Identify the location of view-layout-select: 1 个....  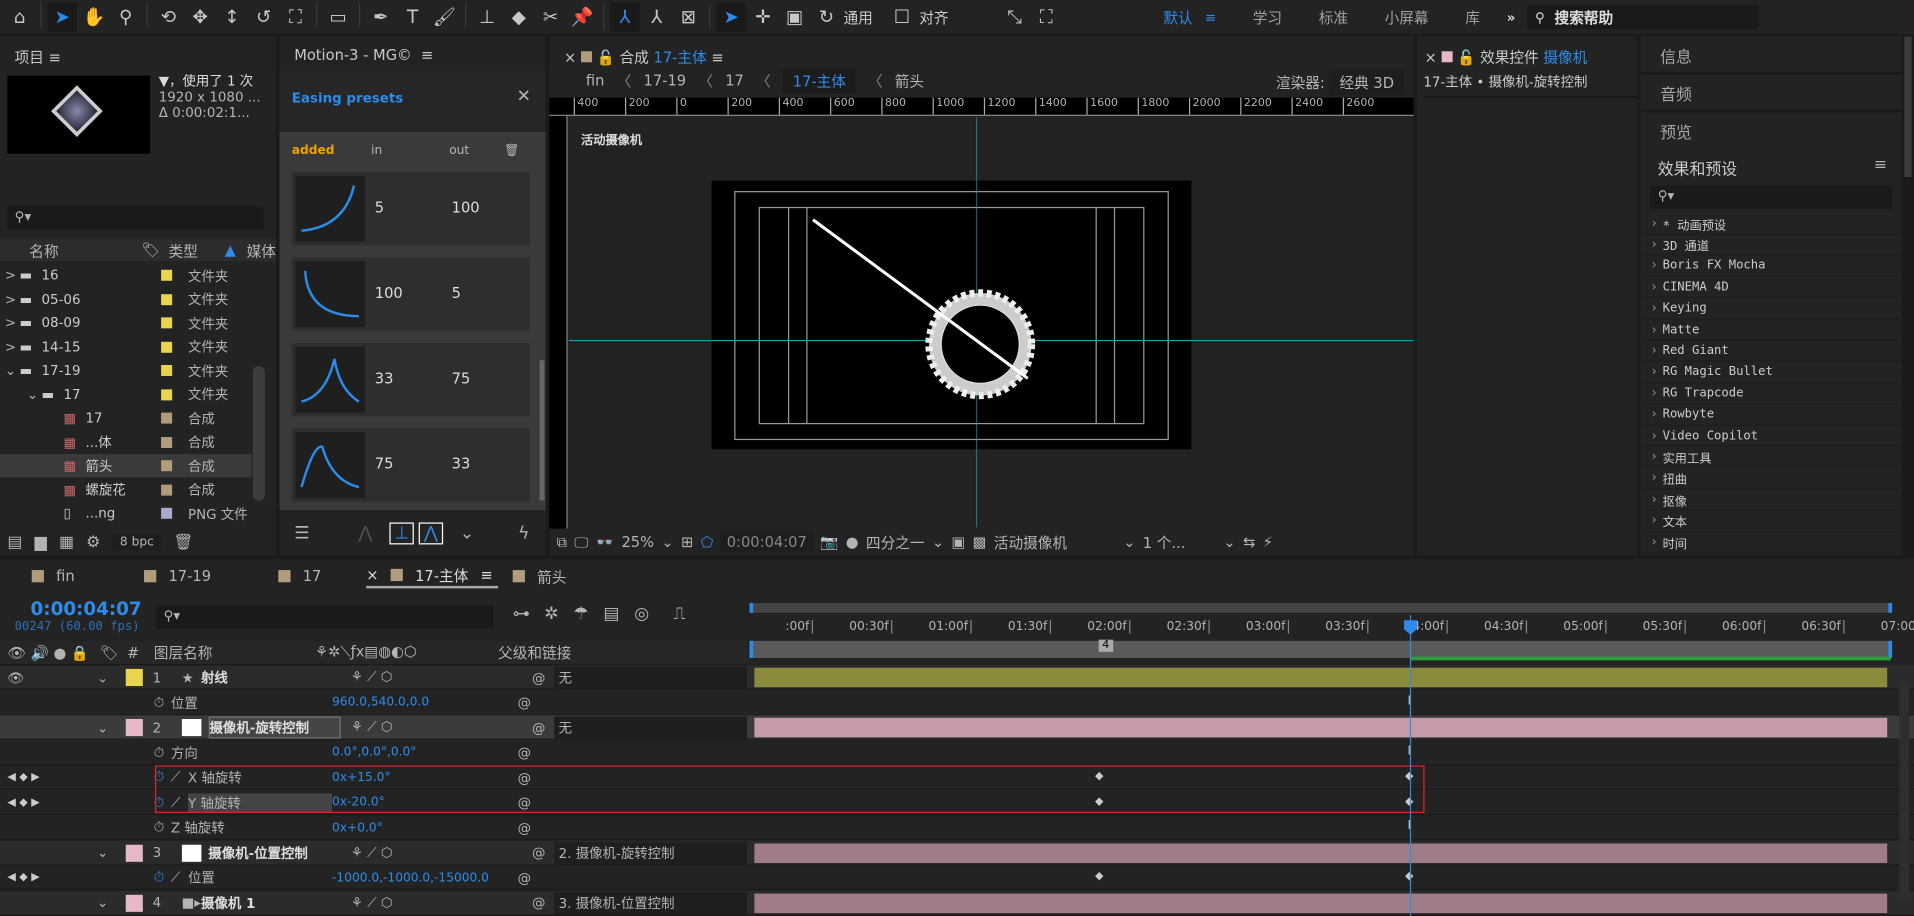
(1179, 542).